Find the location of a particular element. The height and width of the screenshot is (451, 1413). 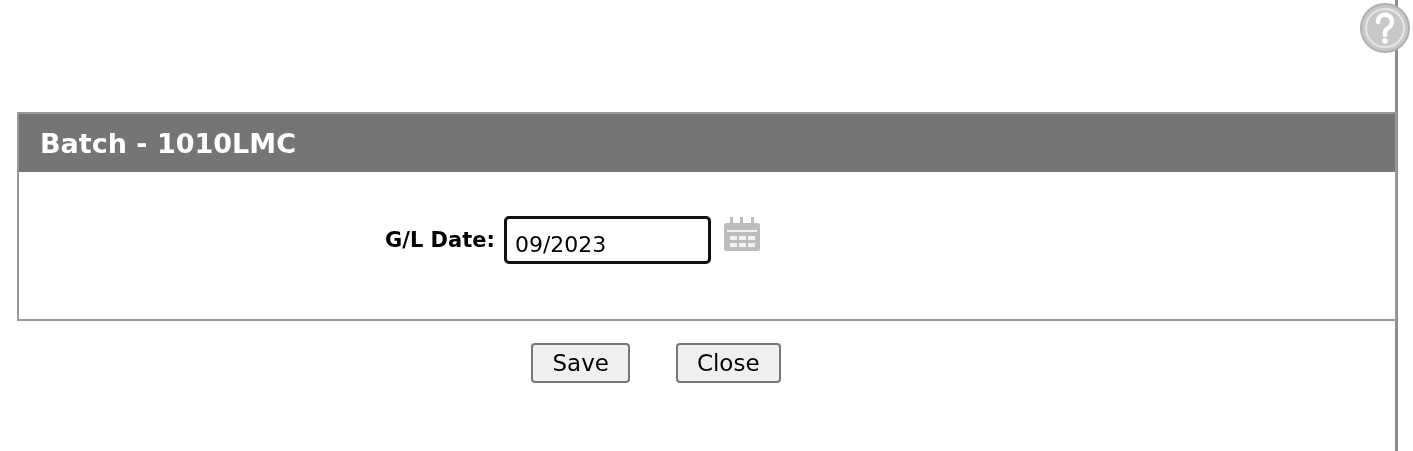

date-field: 09/2023 is located at coordinates (607, 240).